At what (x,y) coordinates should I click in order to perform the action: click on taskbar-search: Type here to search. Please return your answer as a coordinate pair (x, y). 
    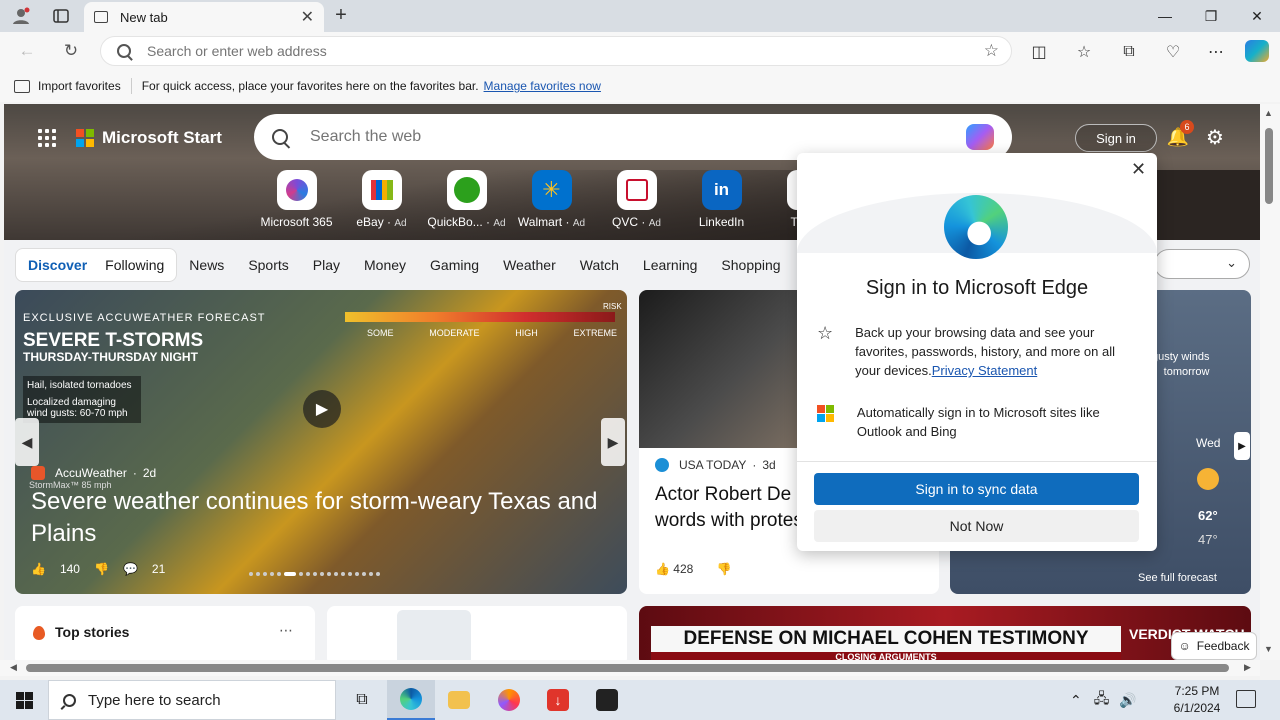
    Looking at the image, I should click on (192, 700).